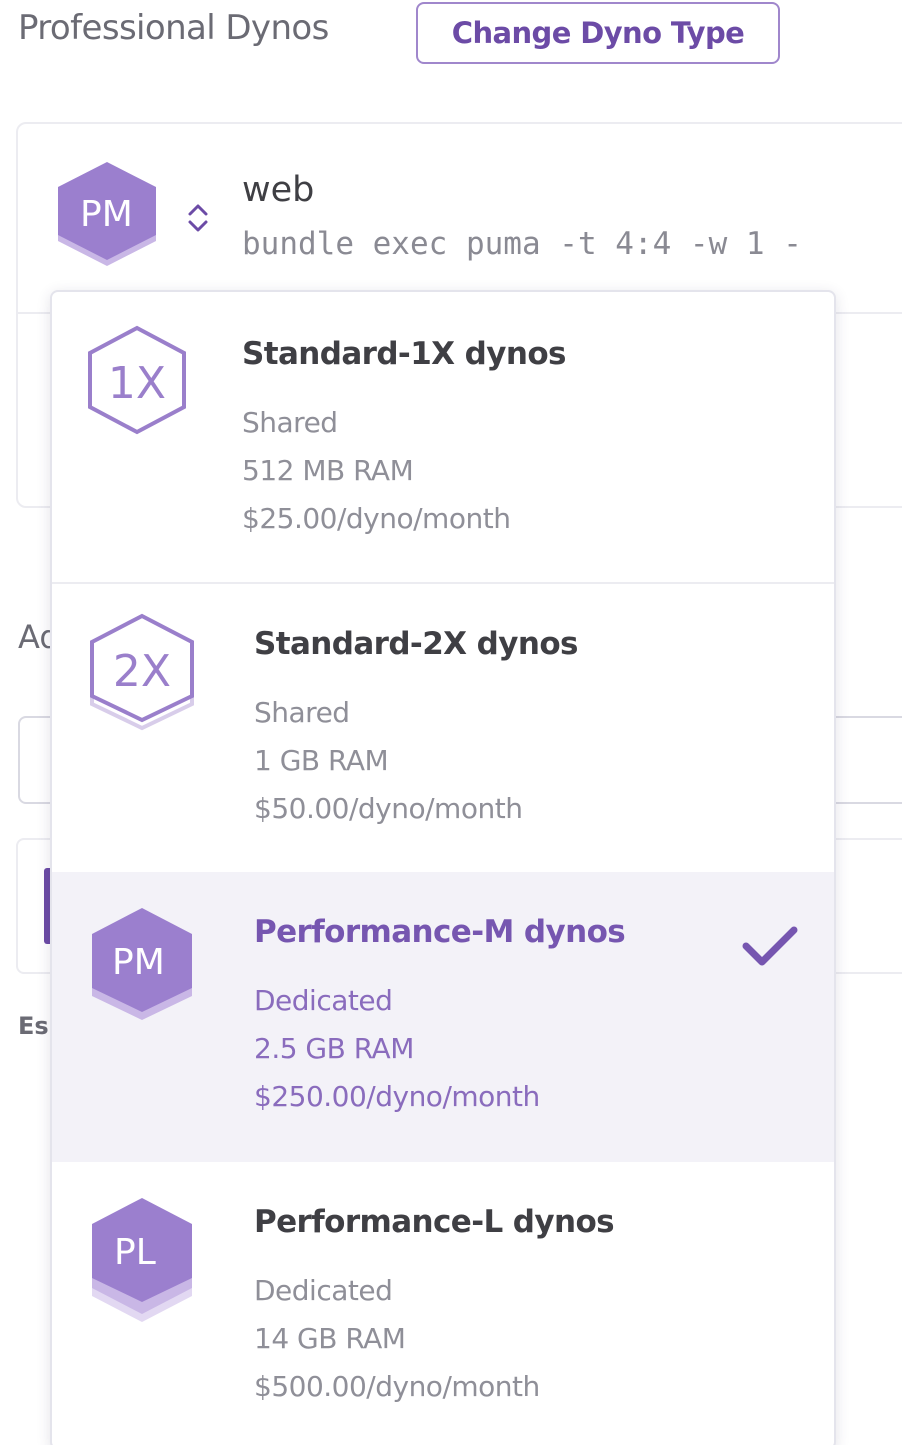 This screenshot has width=902, height=1445. I want to click on option-price: $250.00/dyno/month, so click(397, 1096).